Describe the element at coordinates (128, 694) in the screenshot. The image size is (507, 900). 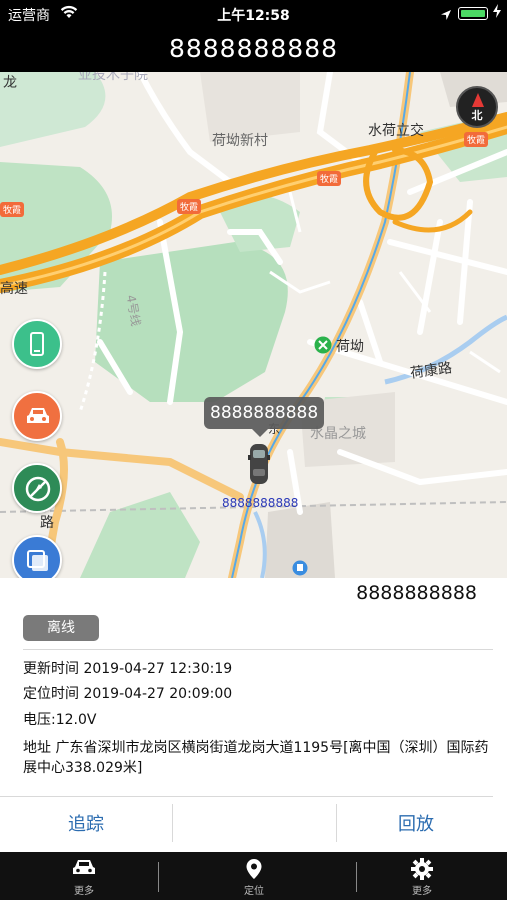
I see `position-time: 定位时间 2019-04-27 20:09:00` at that location.